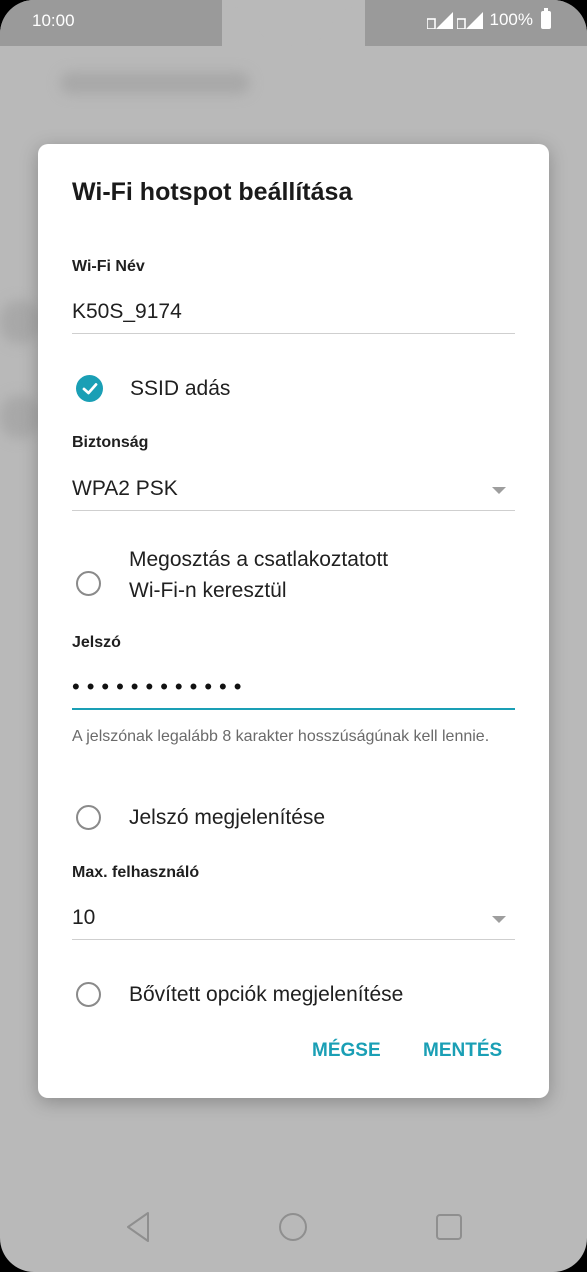  What do you see at coordinates (462, 1051) in the screenshot?
I see `save-button: MENTÉS` at bounding box center [462, 1051].